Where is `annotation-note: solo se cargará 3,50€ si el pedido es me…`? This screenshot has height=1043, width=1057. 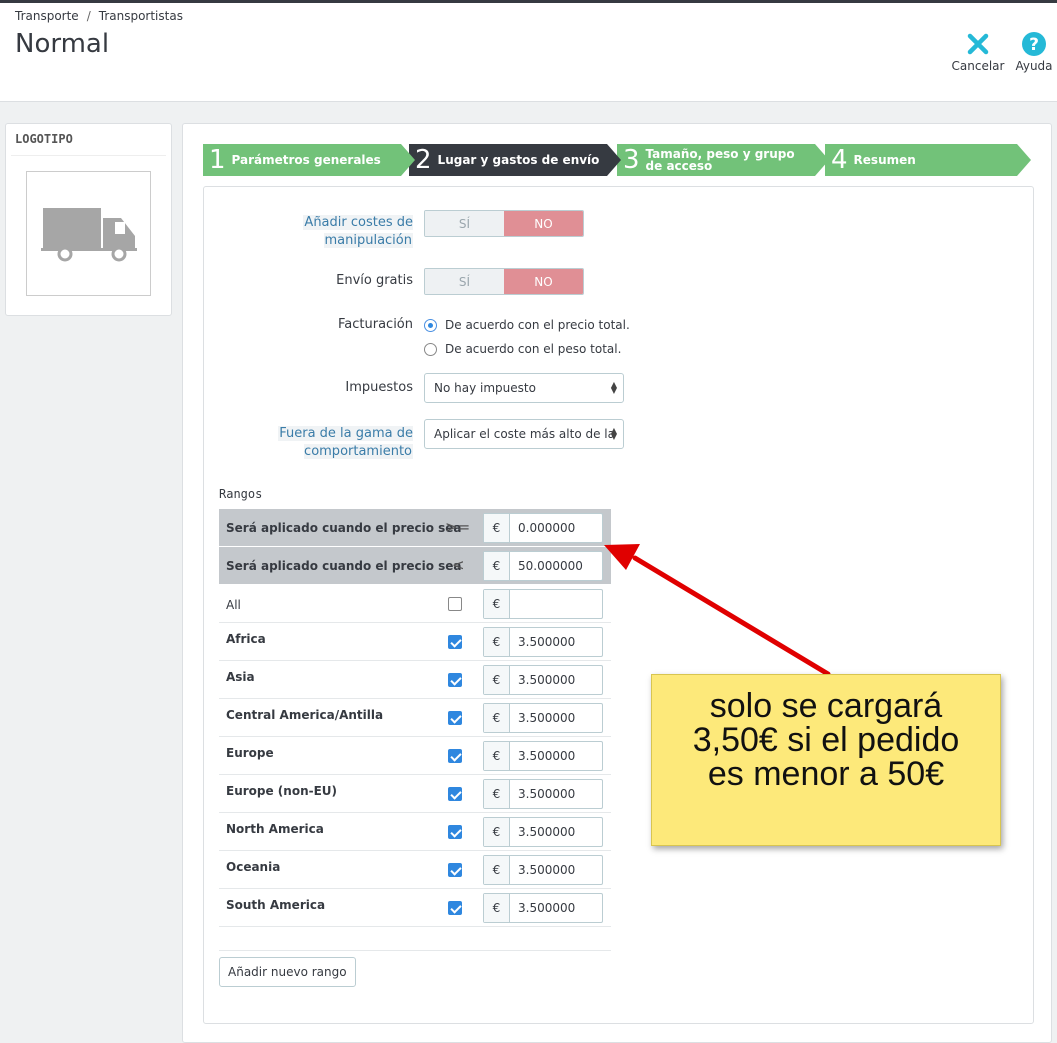 annotation-note: solo se cargará 3,50€ si el pedido es me… is located at coordinates (826, 760).